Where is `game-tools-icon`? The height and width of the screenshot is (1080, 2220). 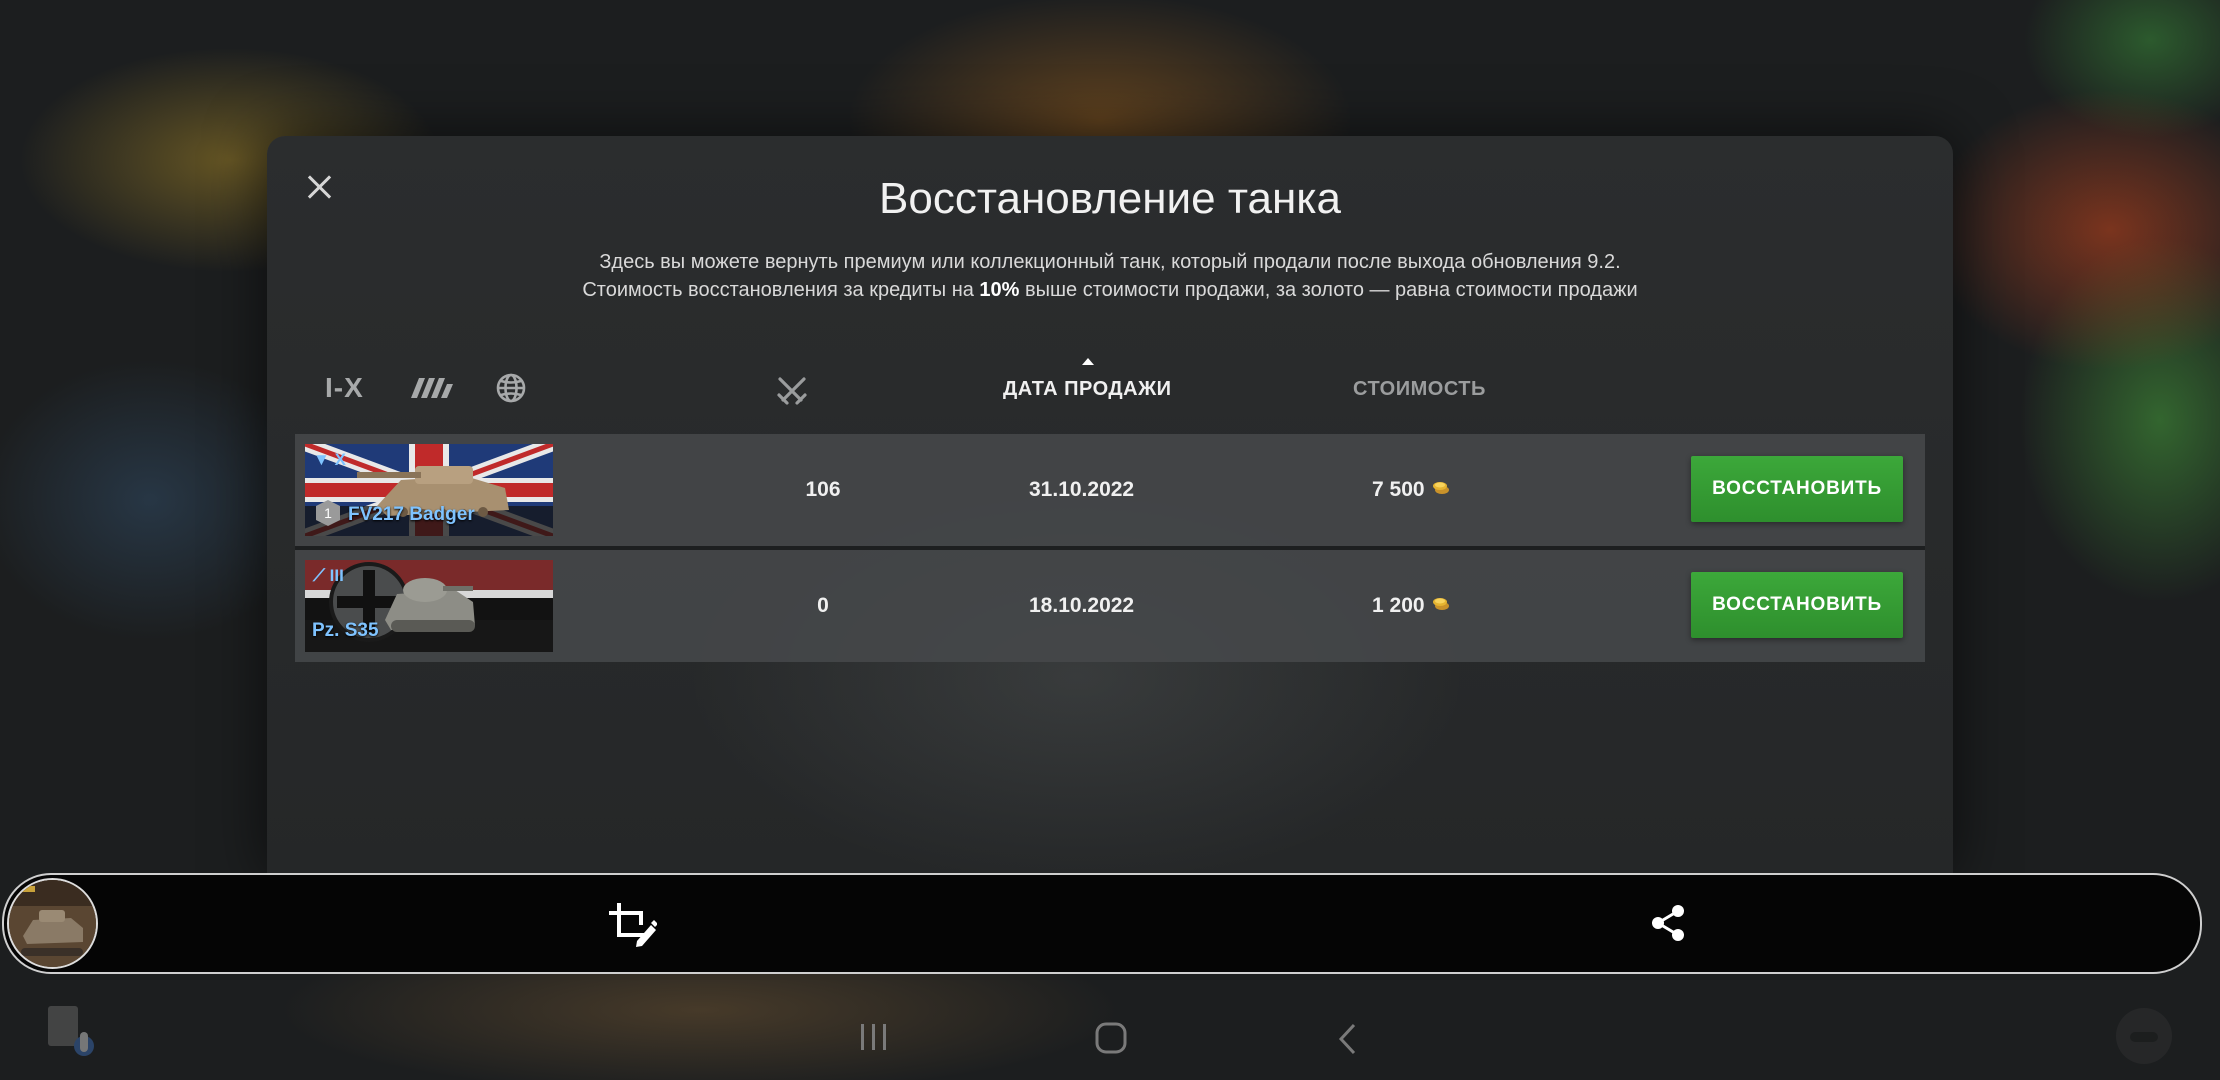 game-tools-icon is located at coordinates (2144, 1036).